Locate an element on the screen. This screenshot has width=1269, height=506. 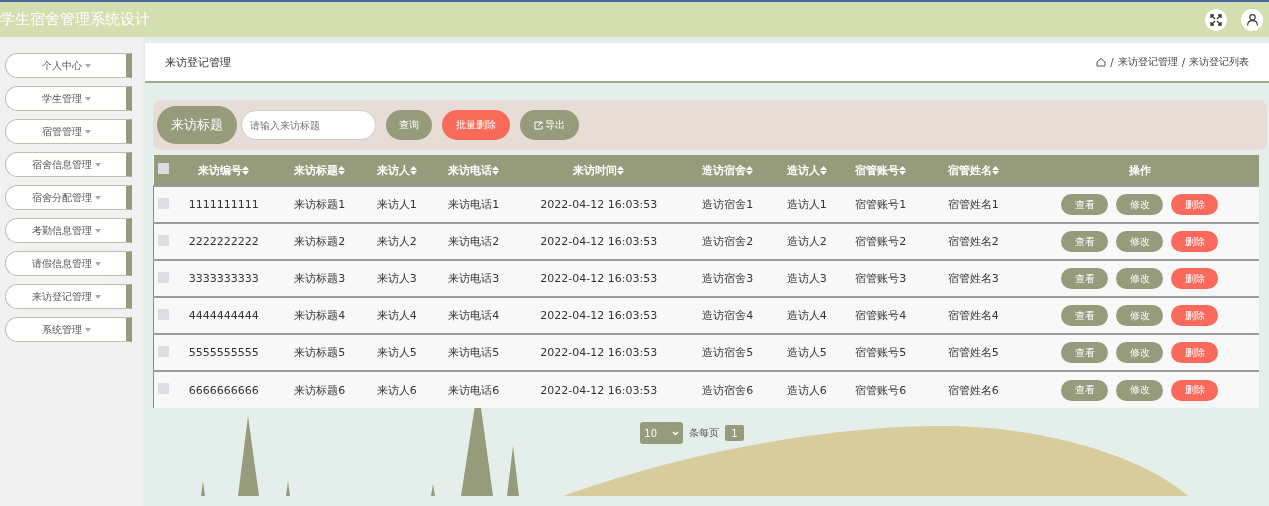
table-cell: 来访电话2 is located at coordinates (474, 241).